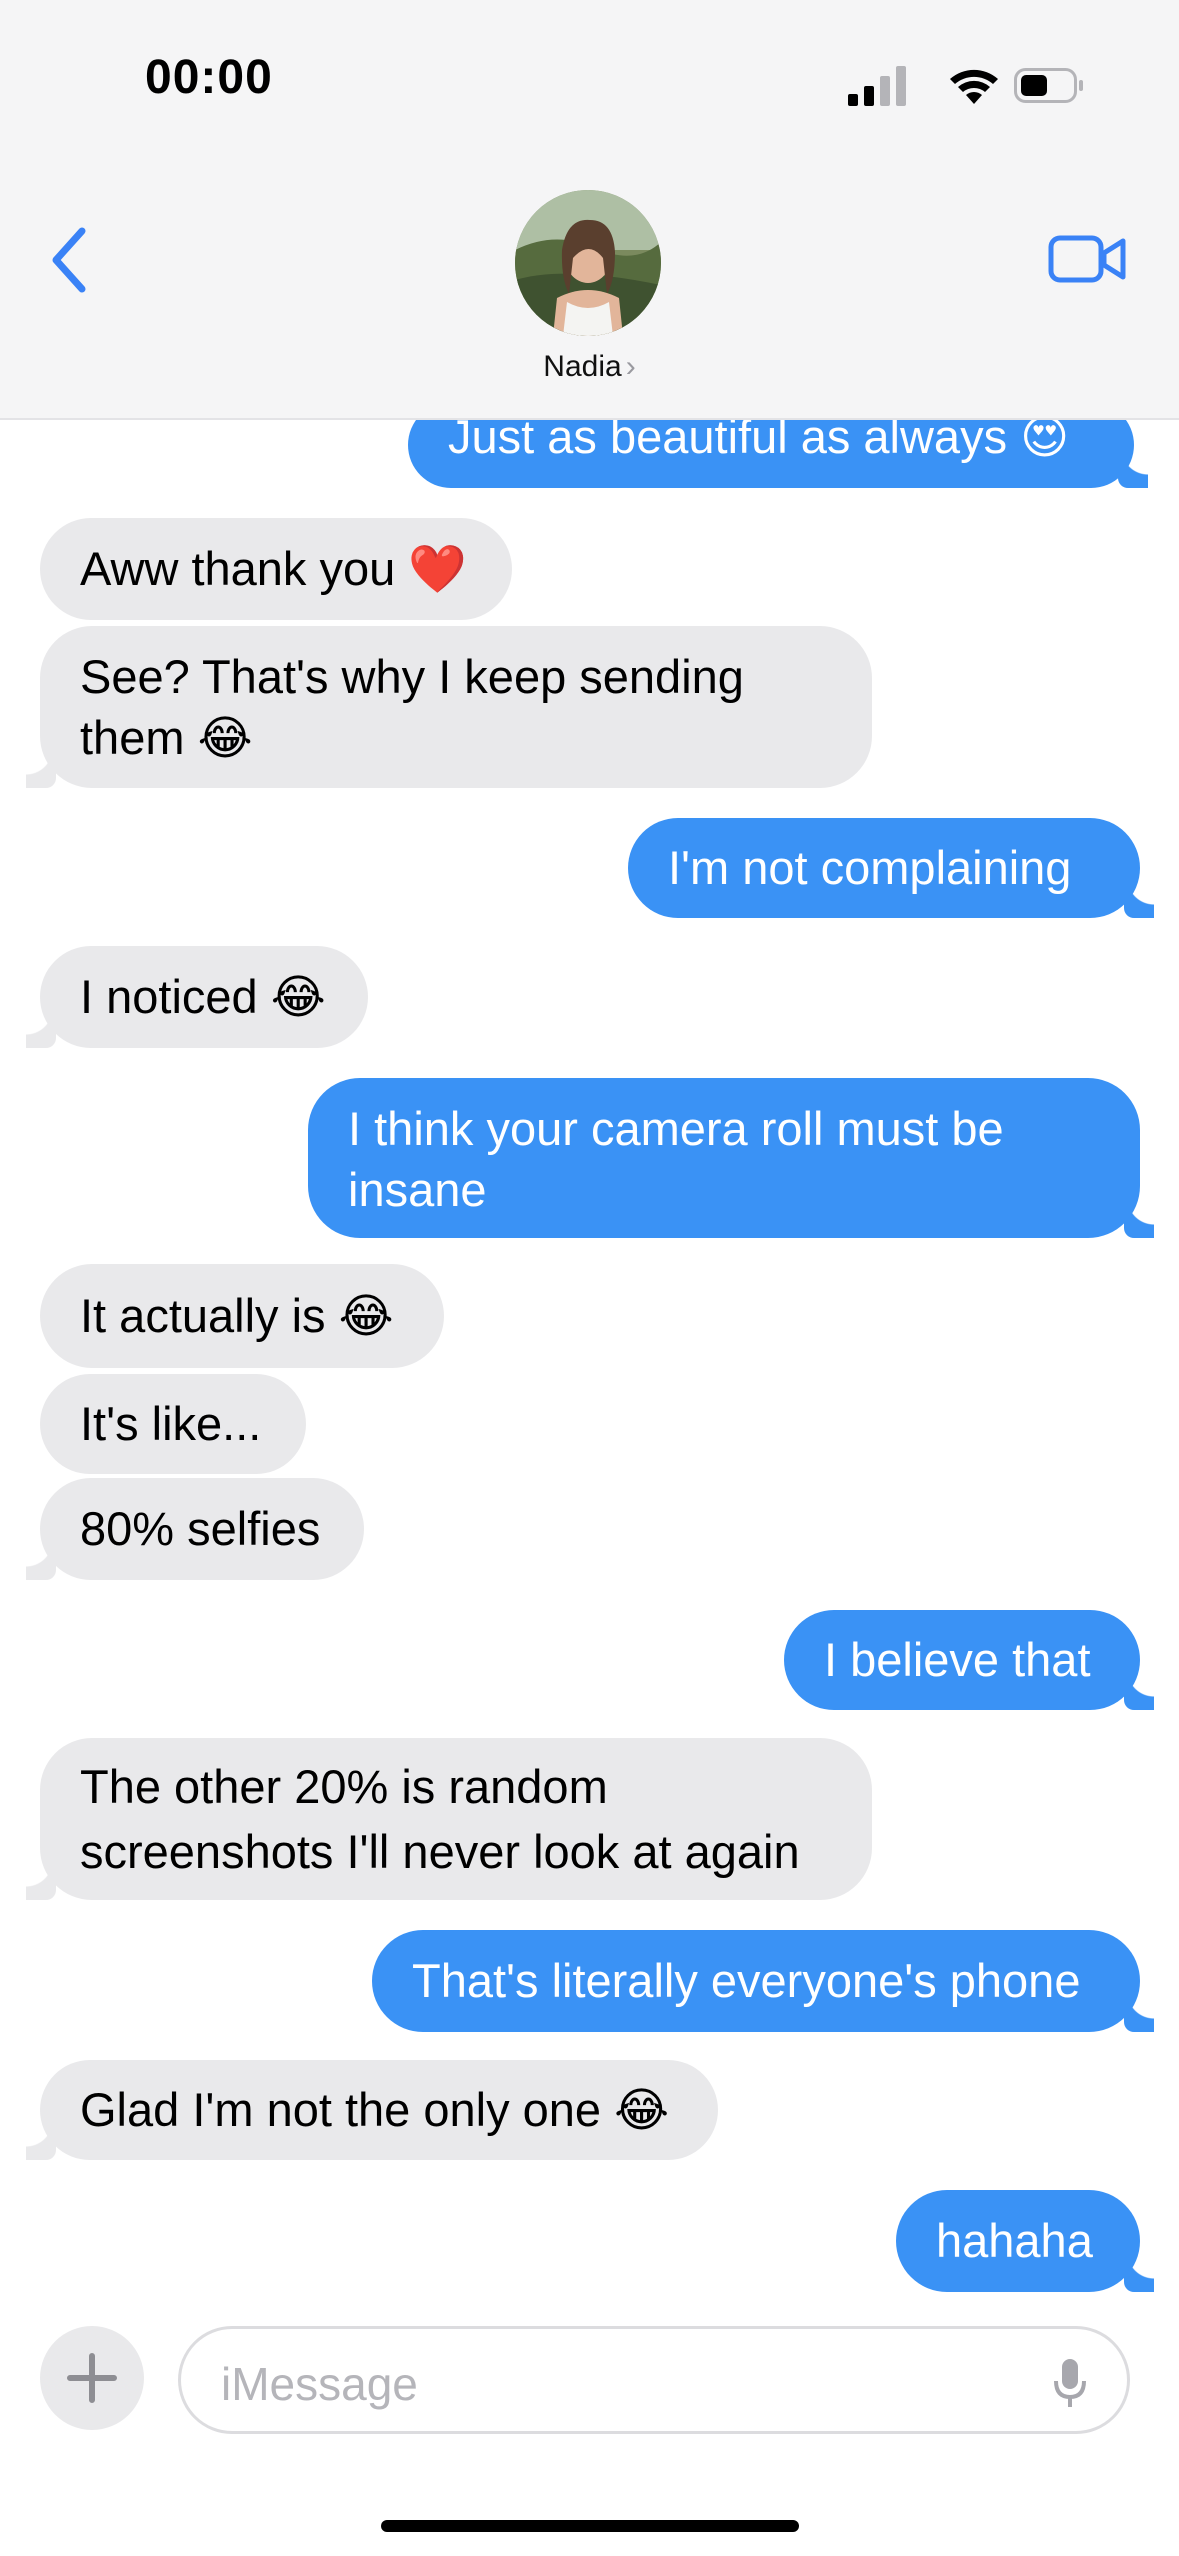 Image resolution: width=1179 pixels, height=2556 pixels. I want to click on received-message: I noticed 😂, so click(197, 997).